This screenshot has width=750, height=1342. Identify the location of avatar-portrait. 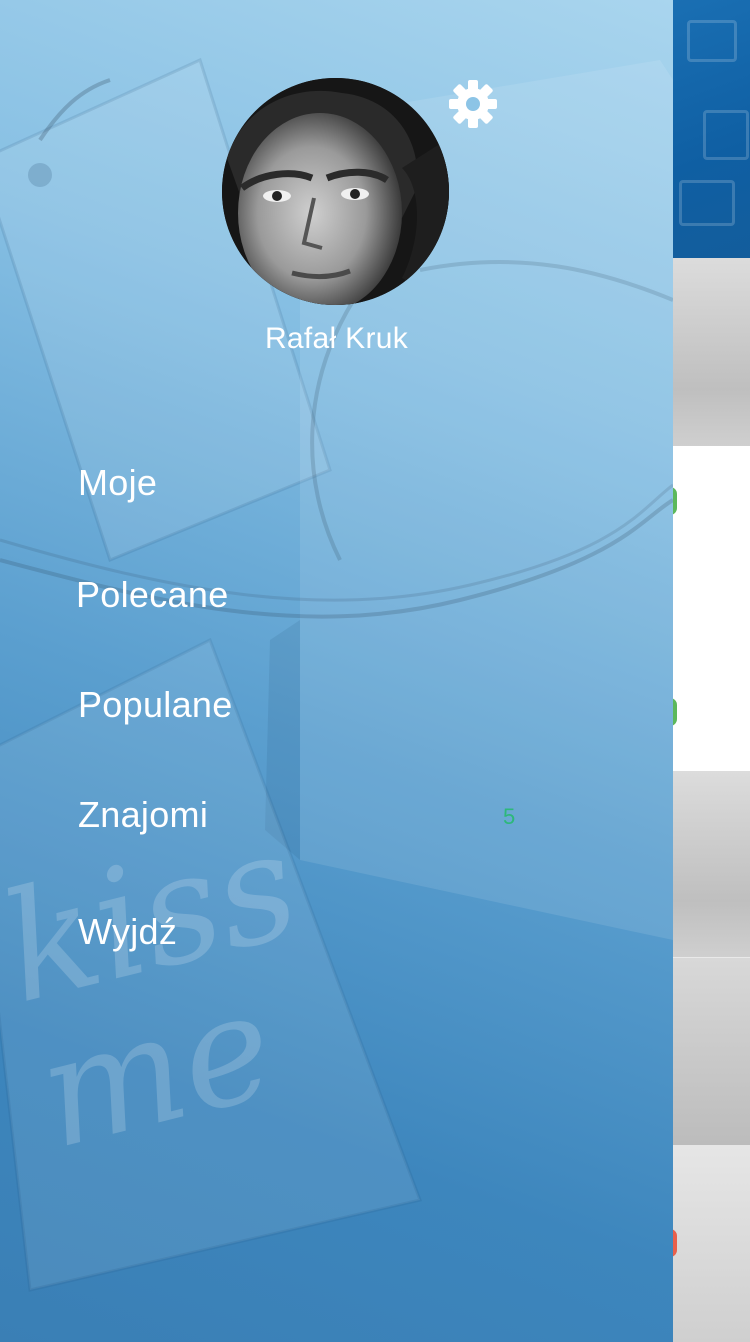
(335, 191).